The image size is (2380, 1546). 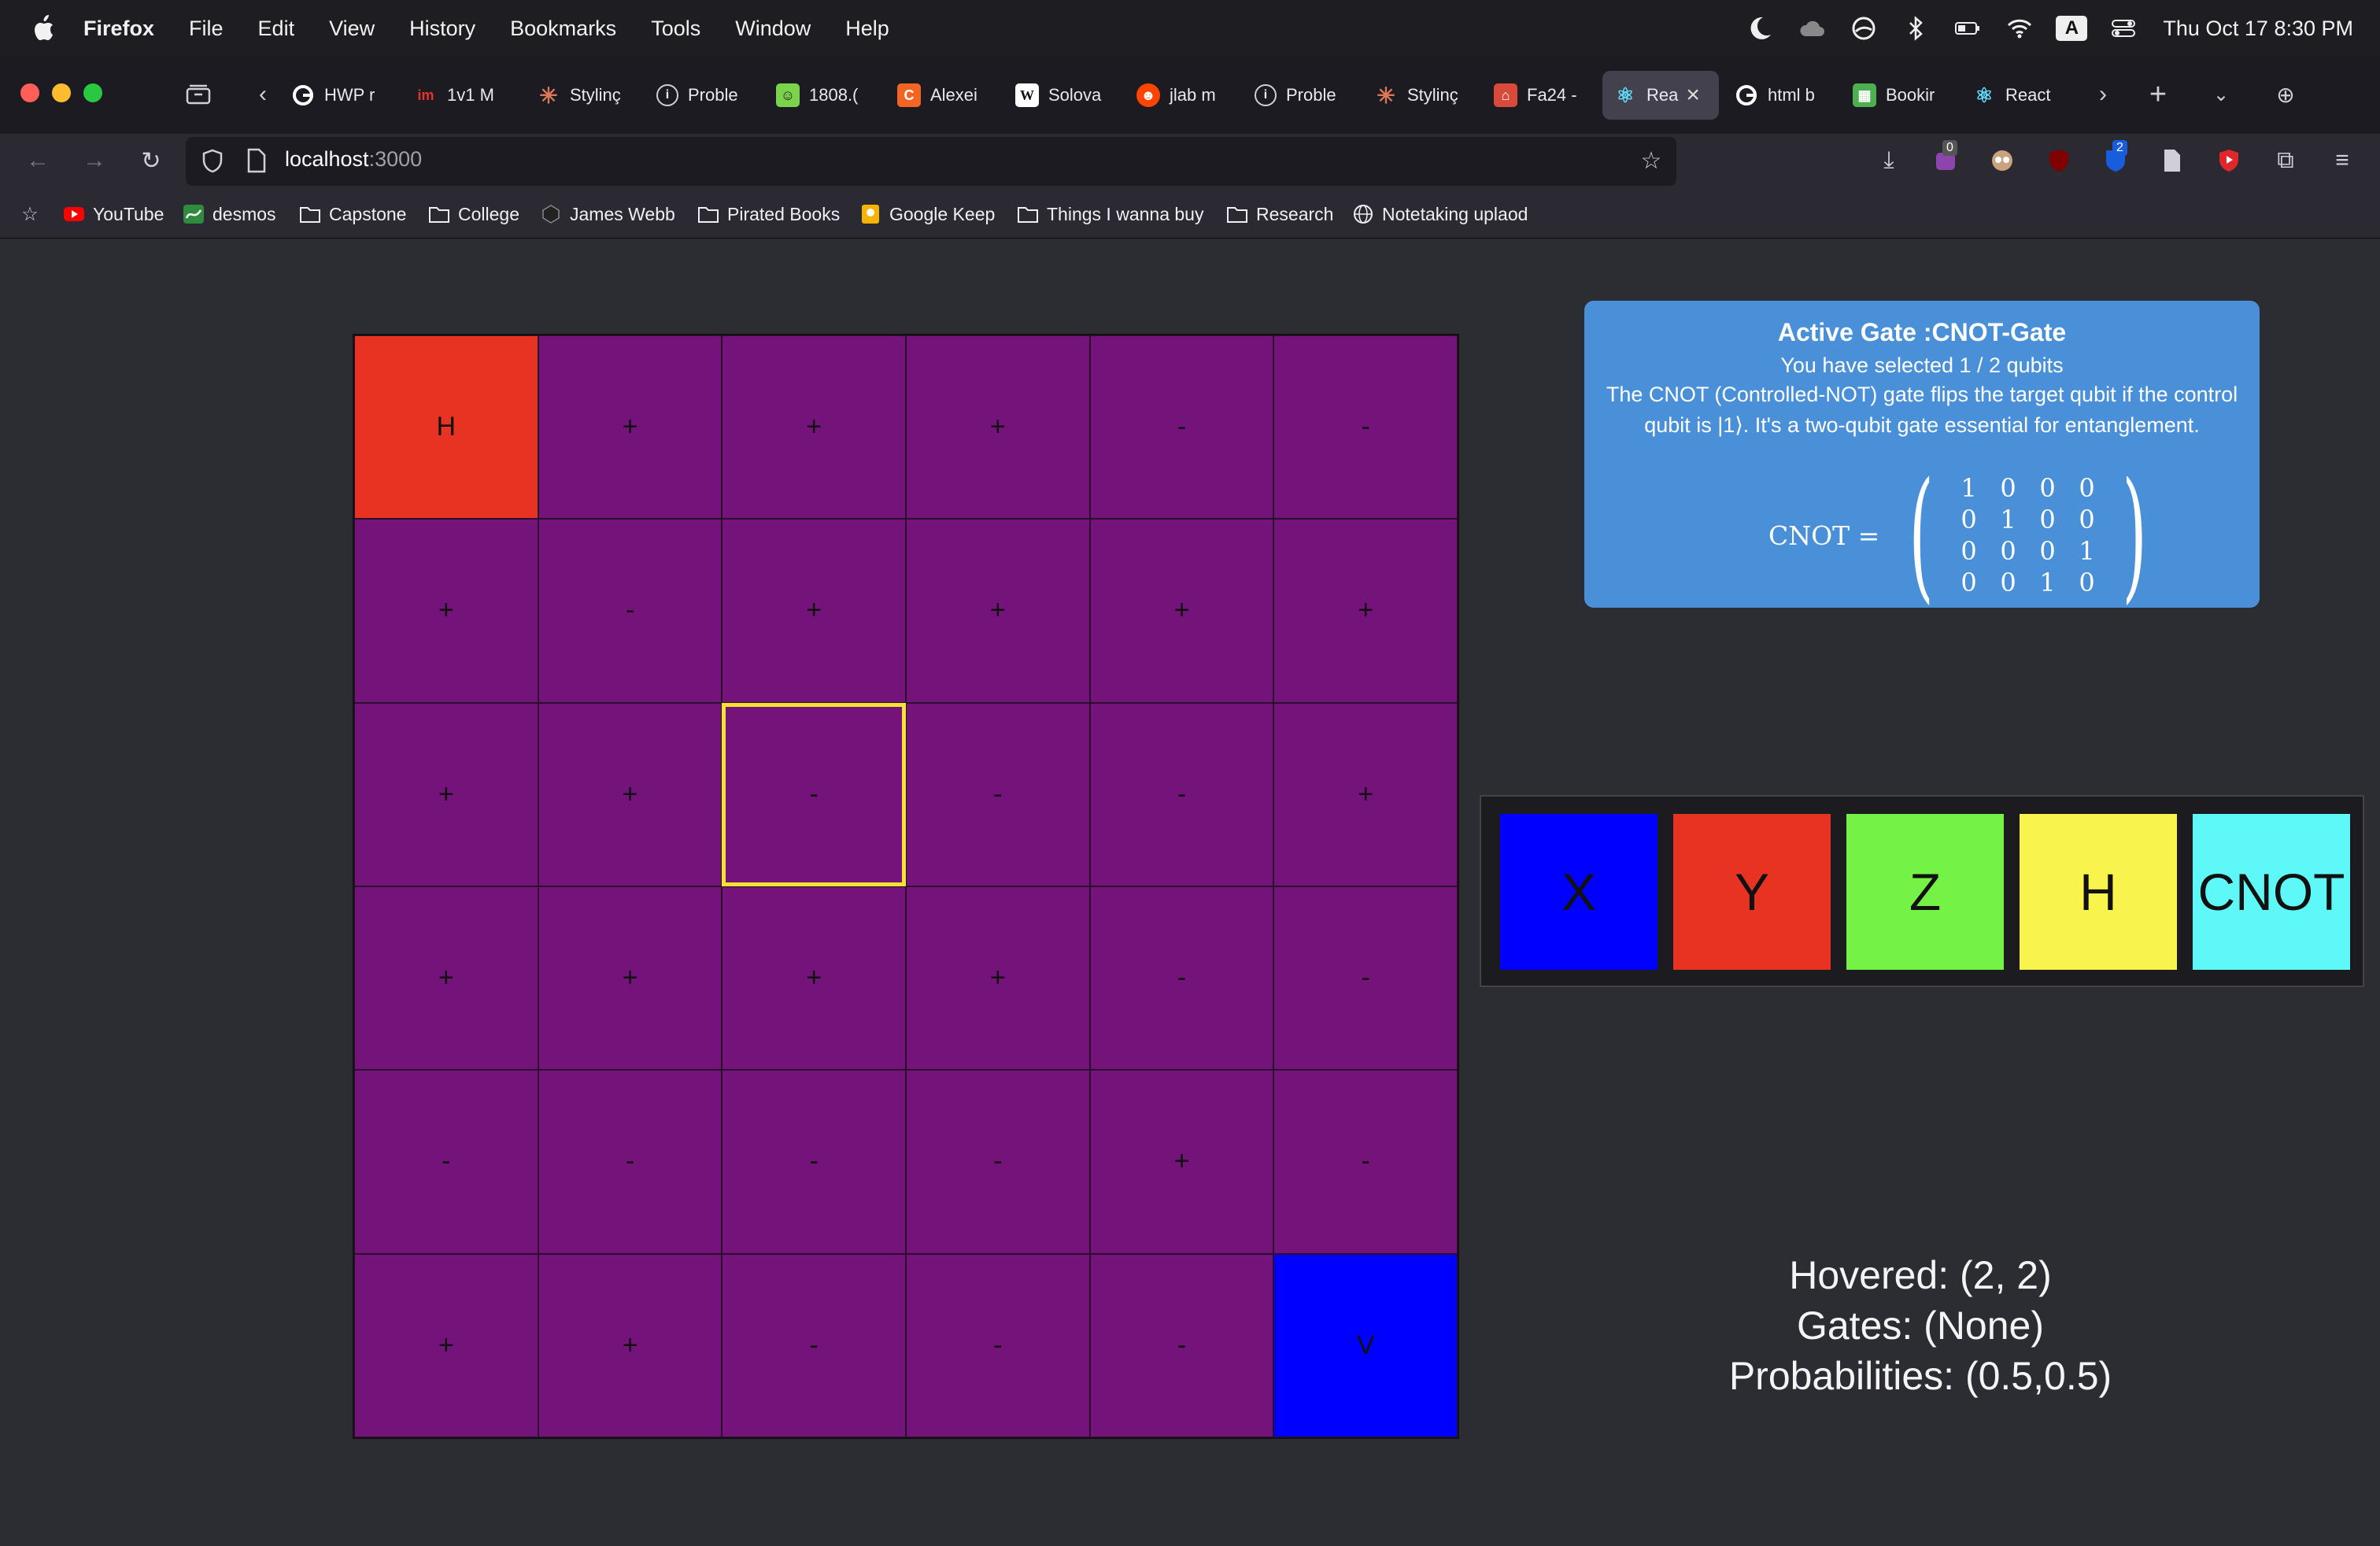 What do you see at coordinates (825, 96) in the screenshot?
I see `tab-item: ☺ 1808.(` at bounding box center [825, 96].